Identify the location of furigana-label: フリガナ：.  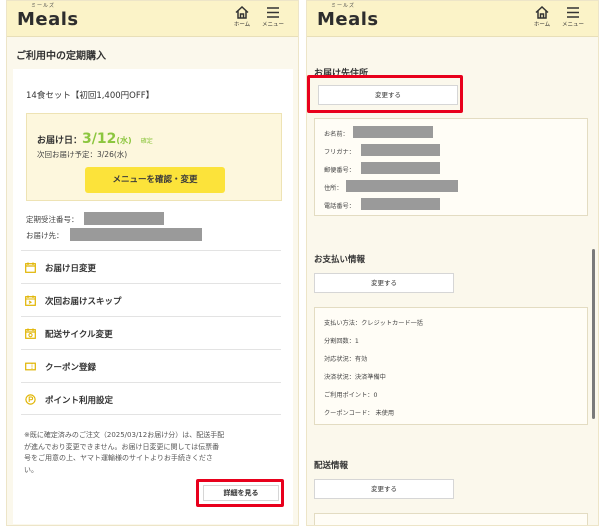
(339, 152).